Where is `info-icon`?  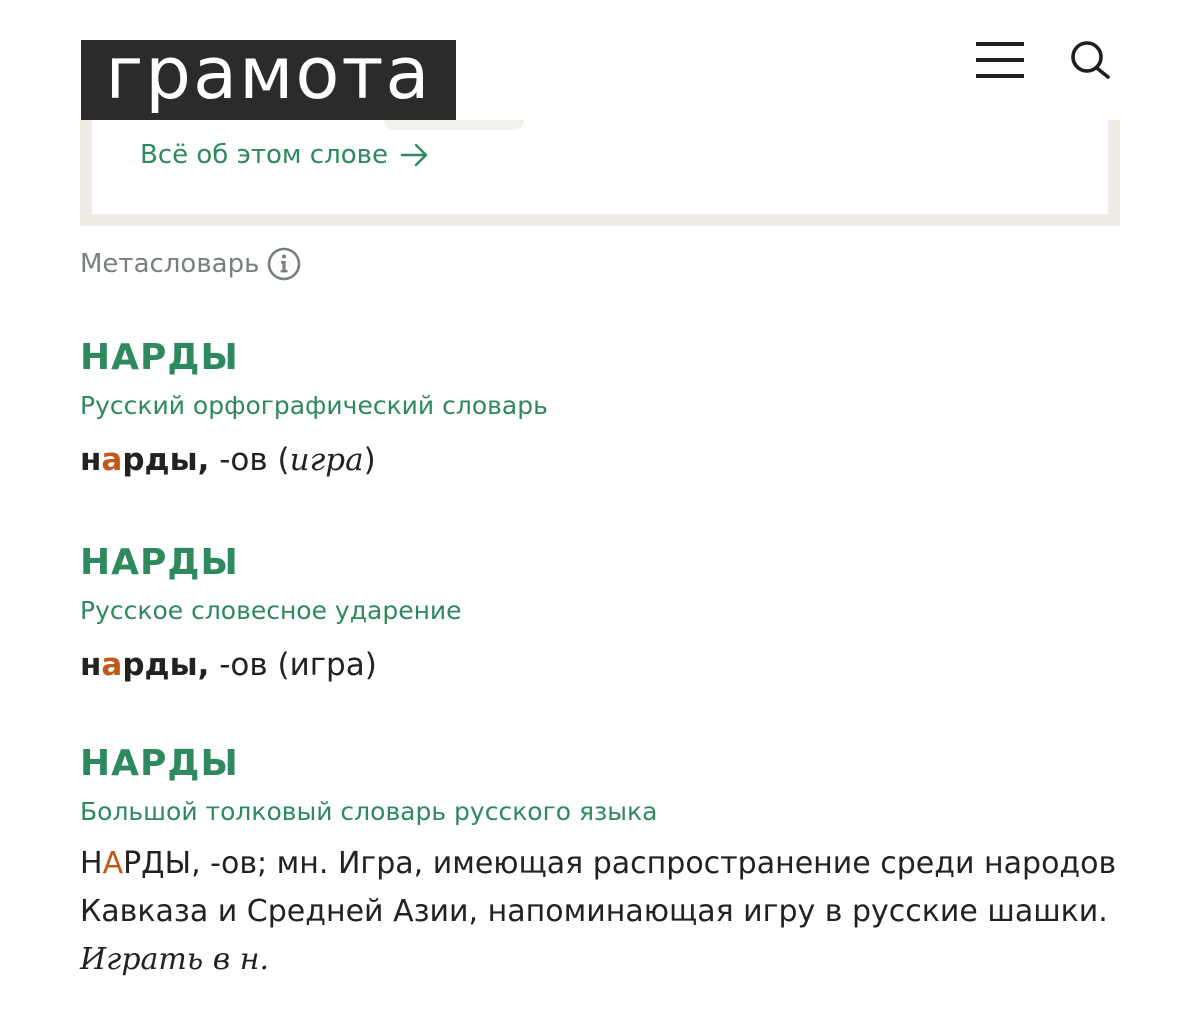 info-icon is located at coordinates (284, 264).